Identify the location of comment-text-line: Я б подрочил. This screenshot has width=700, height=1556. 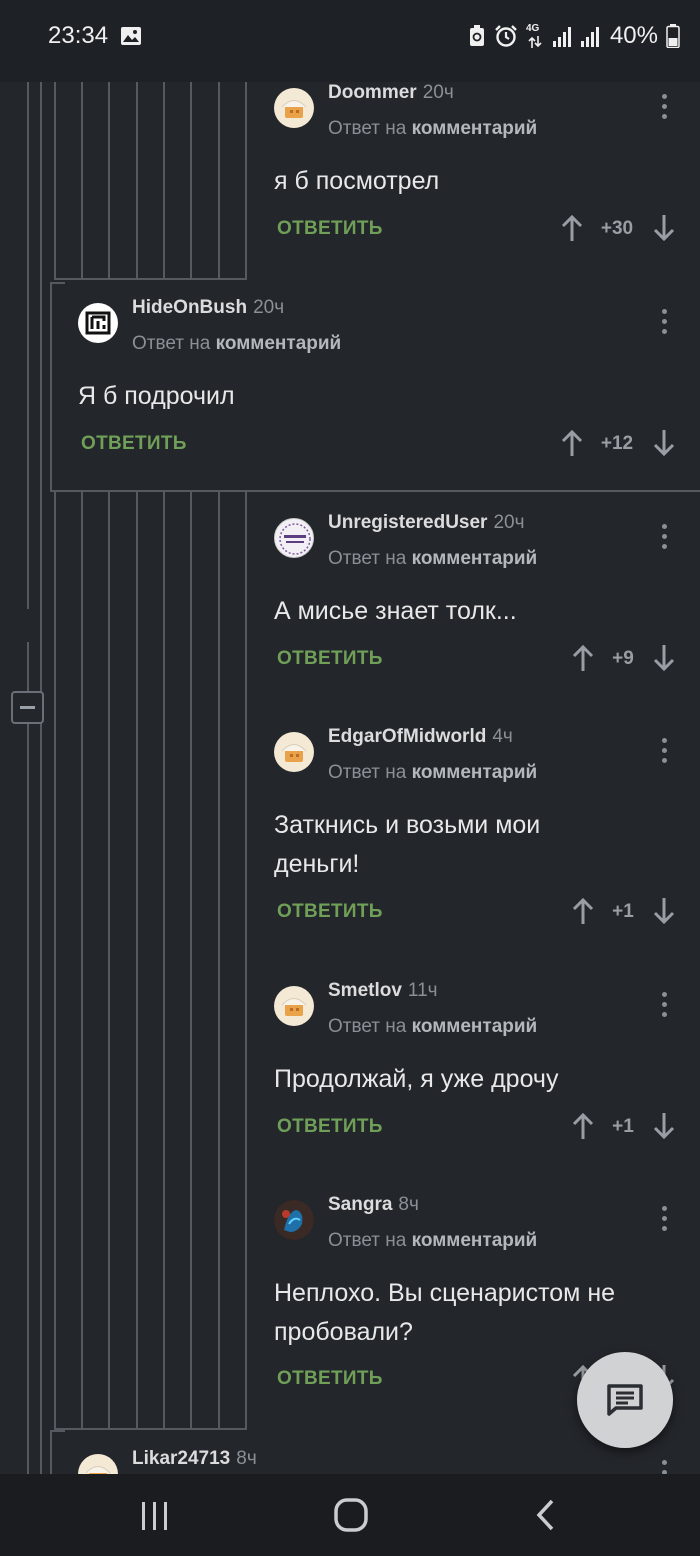
(156, 396).